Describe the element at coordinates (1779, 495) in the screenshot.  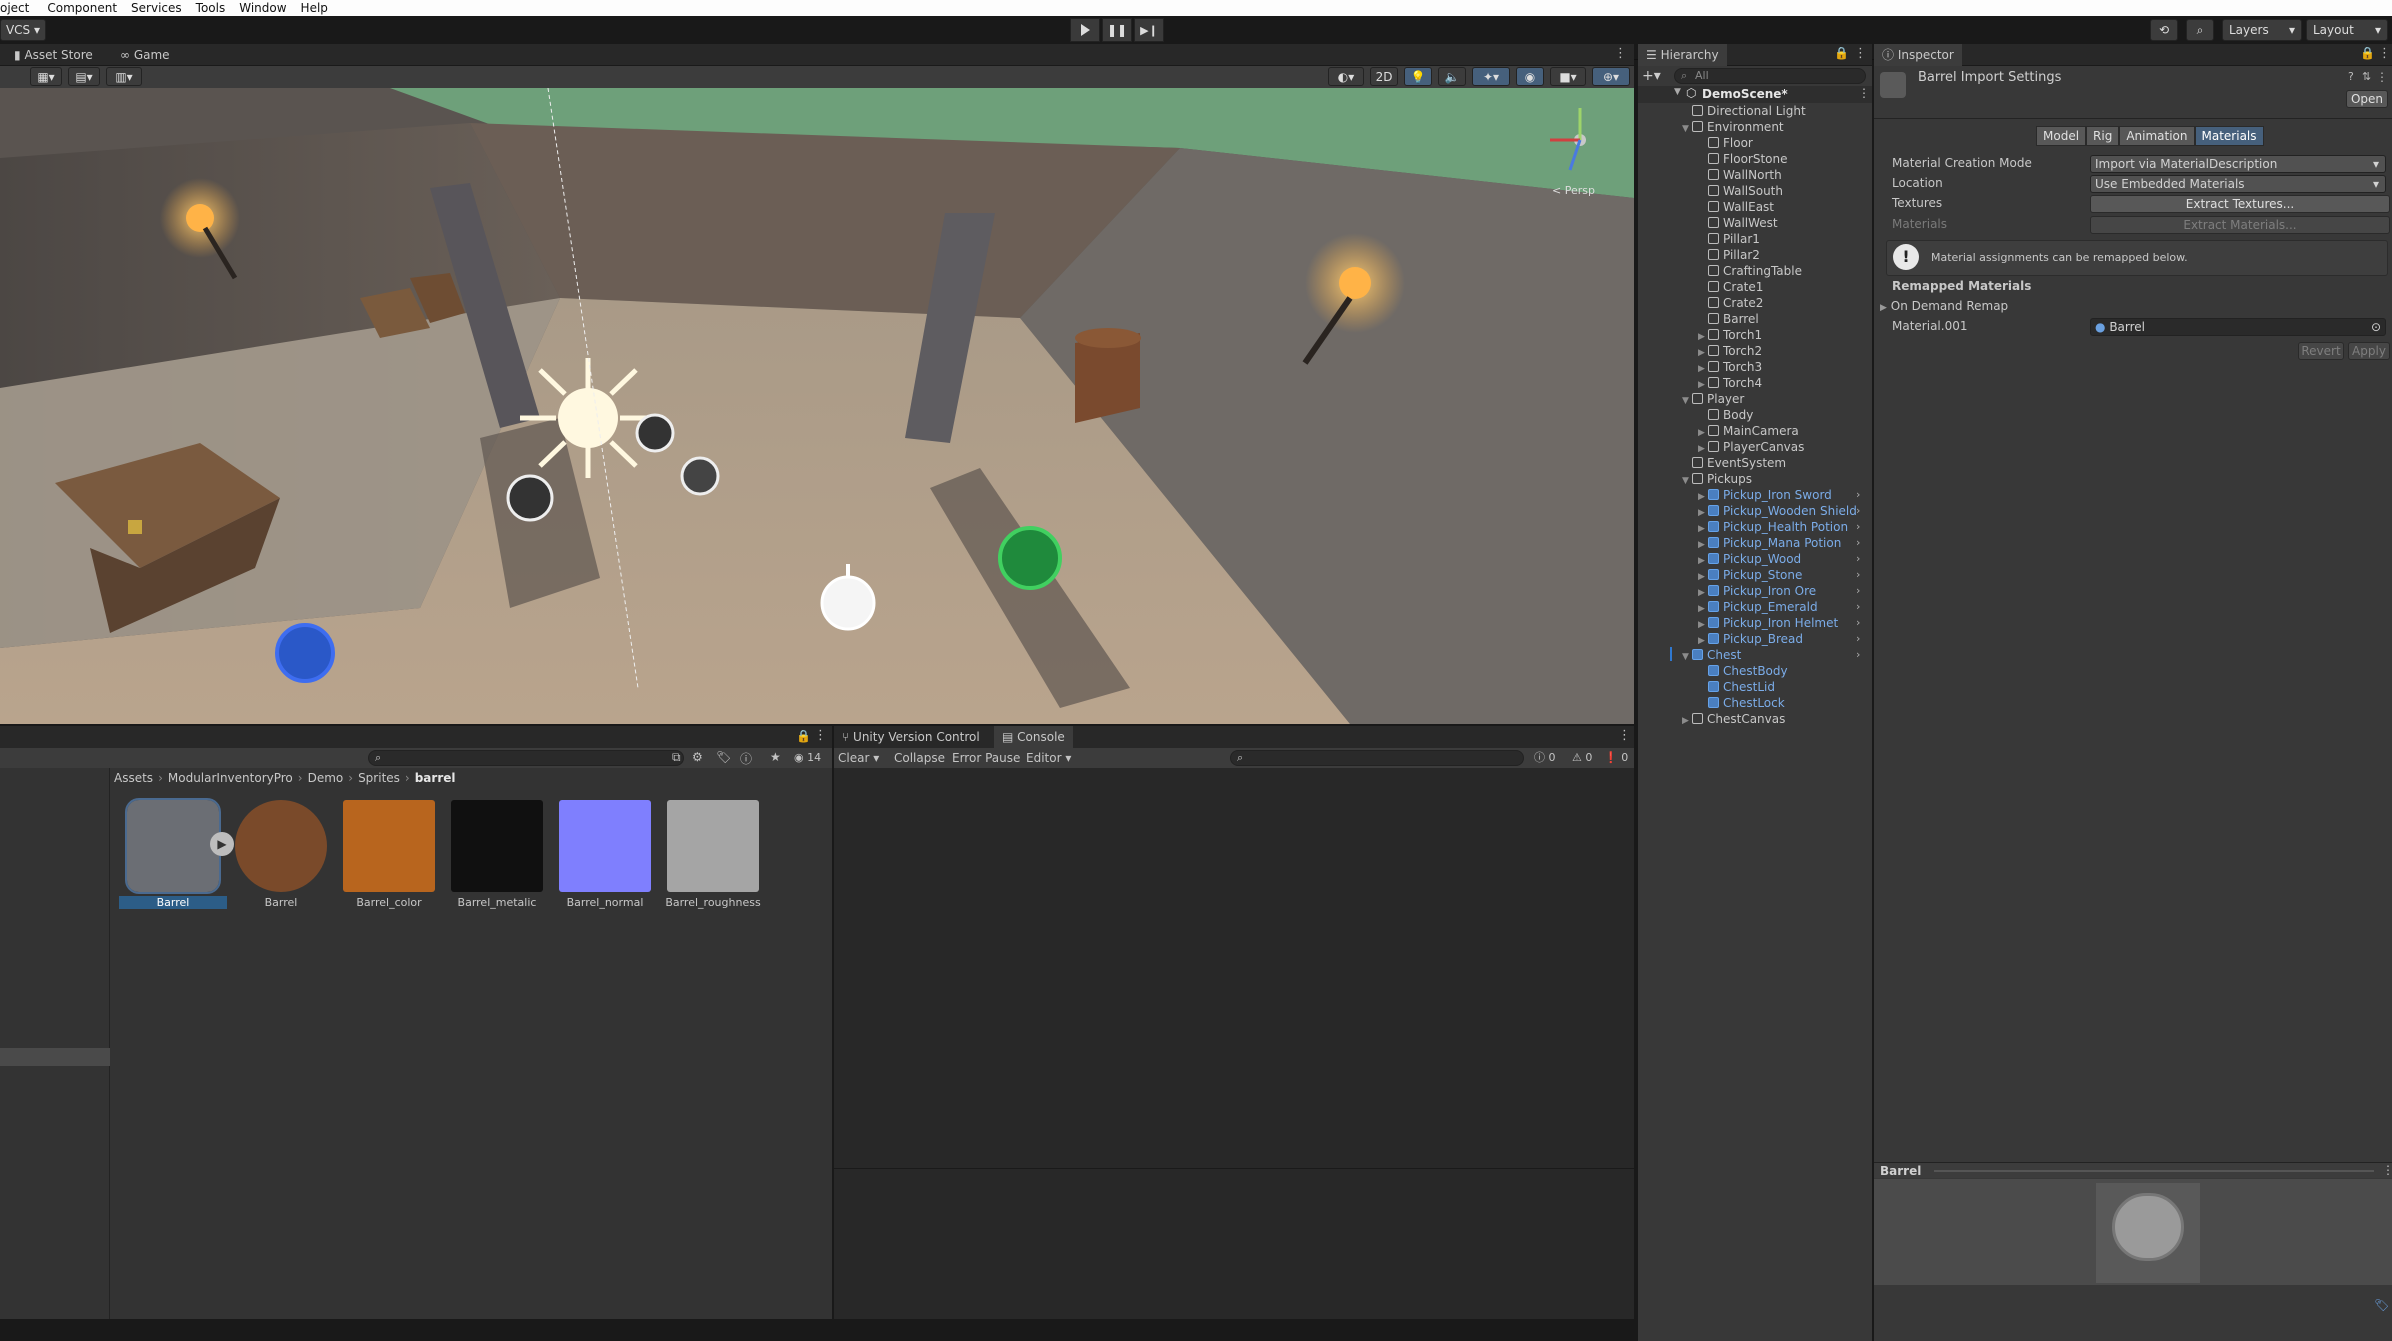
I see `hierarchy-item: ▶ Pickup_Iron Sword ›` at that location.